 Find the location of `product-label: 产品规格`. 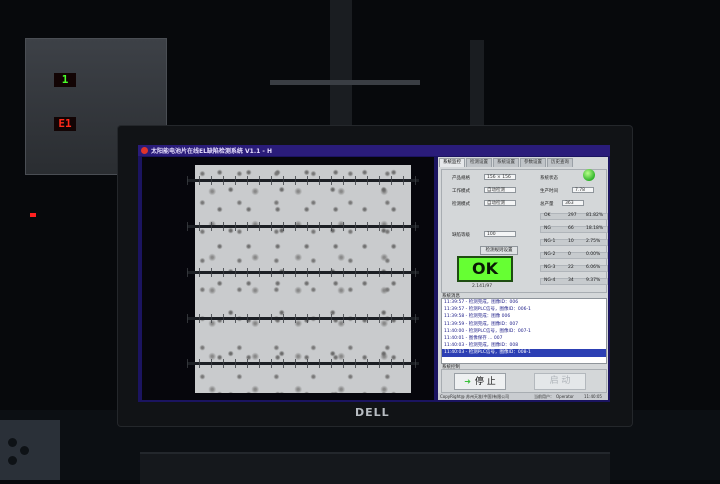

product-label: 产品规格 is located at coordinates (461, 178).